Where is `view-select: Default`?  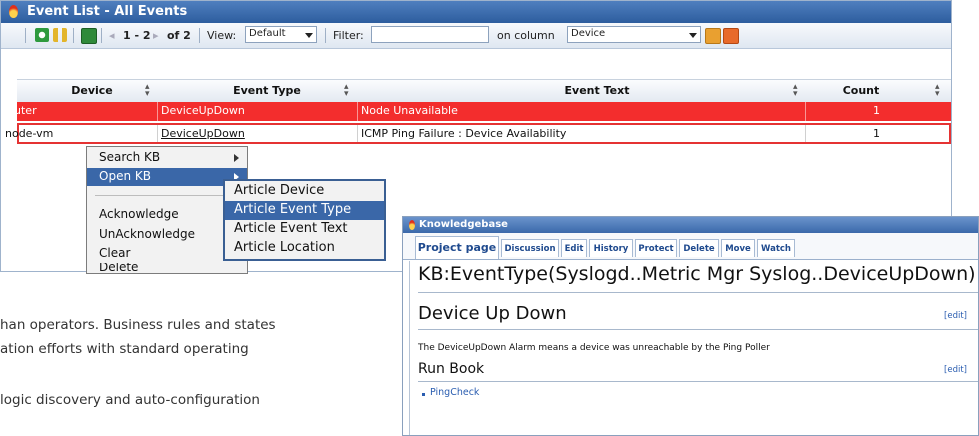 view-select: Default is located at coordinates (281, 34).